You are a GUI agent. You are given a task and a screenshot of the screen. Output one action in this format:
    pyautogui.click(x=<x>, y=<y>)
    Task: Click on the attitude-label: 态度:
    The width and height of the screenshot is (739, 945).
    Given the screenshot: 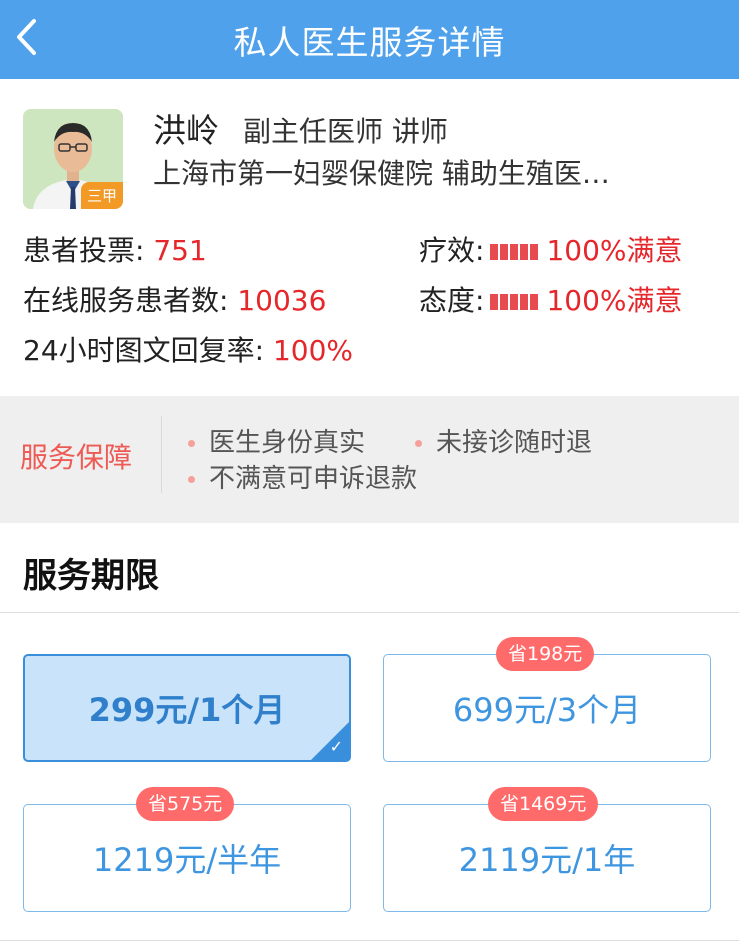 What is the action you would take?
    pyautogui.click(x=452, y=300)
    